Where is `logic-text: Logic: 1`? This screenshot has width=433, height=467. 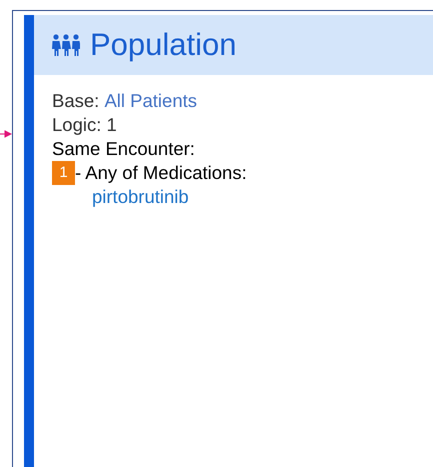
logic-text: Logic: 1 is located at coordinates (84, 125).